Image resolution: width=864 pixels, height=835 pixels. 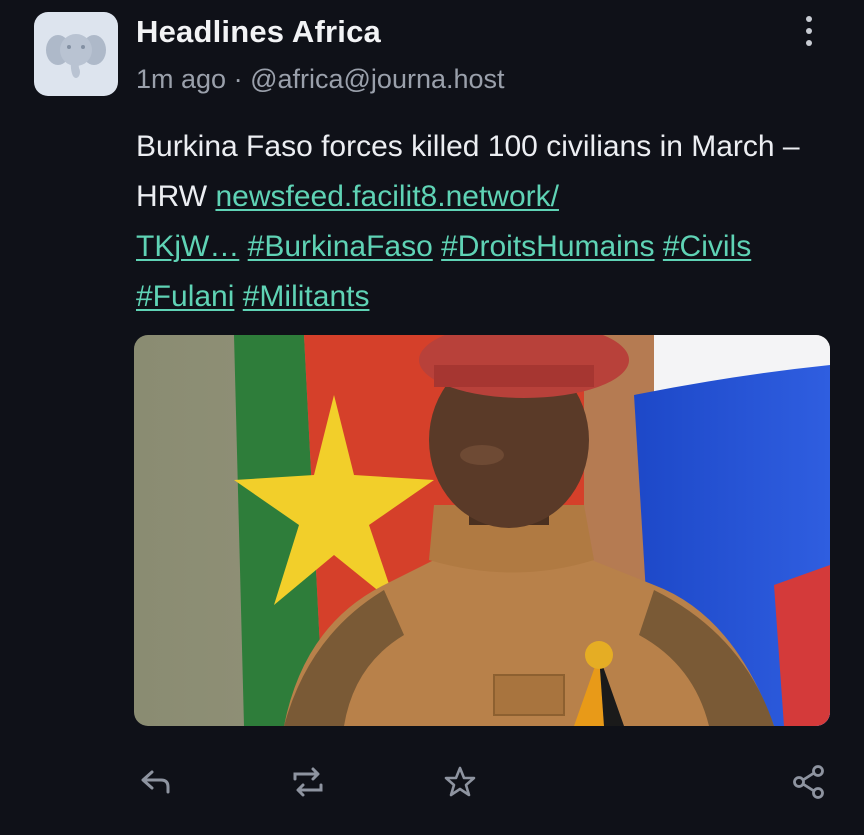 I want to click on favourite-button, so click(x=460, y=782).